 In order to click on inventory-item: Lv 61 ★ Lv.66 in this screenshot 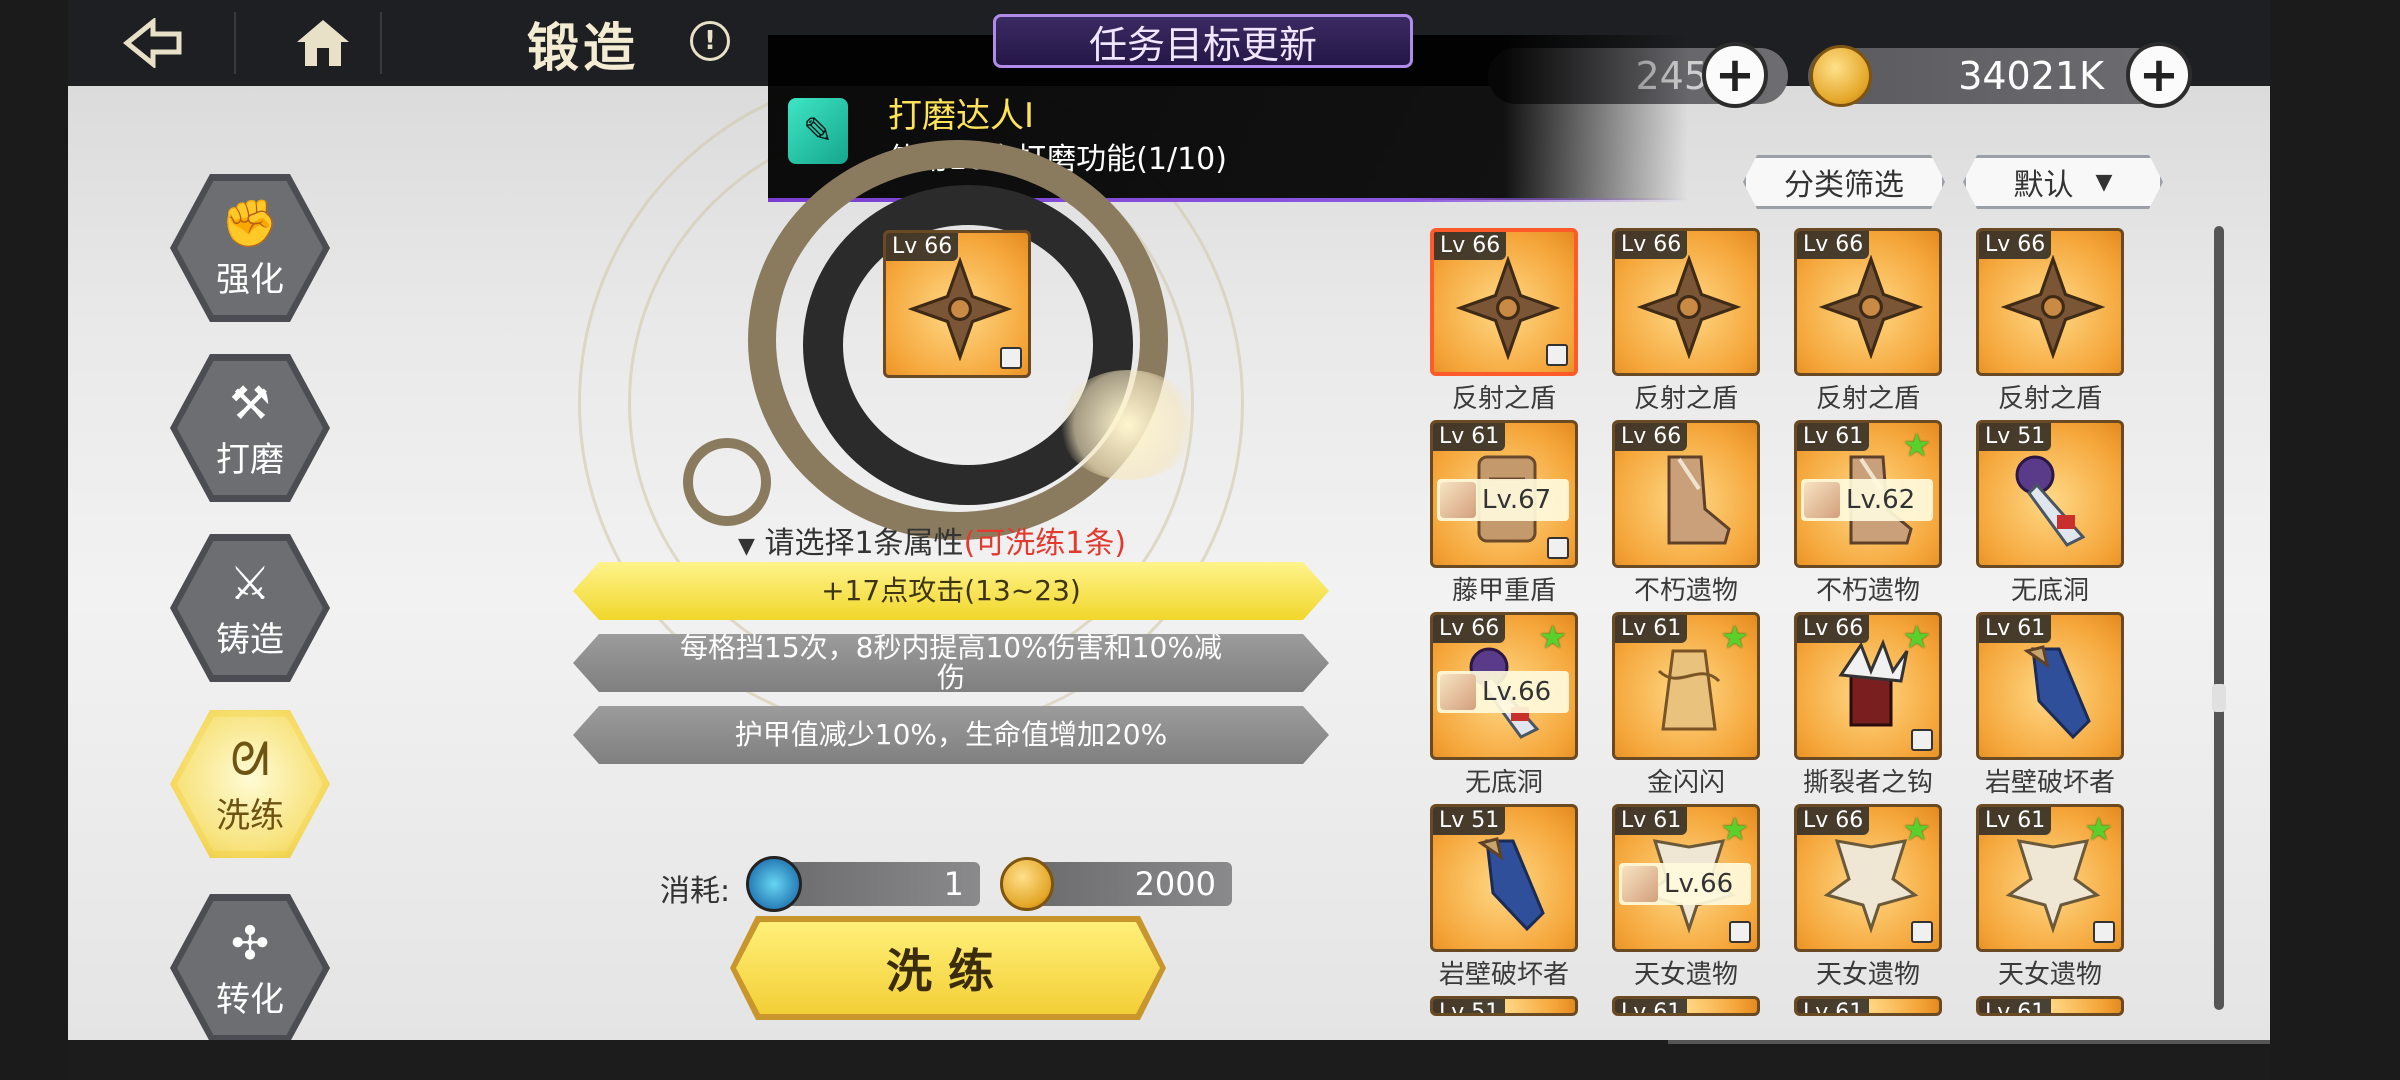, I will do `click(1686, 878)`.